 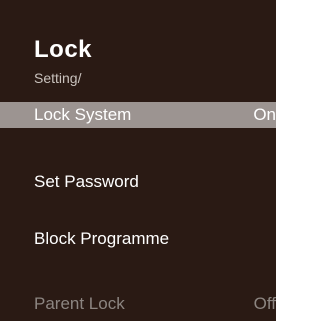 What do you see at coordinates (102, 238) in the screenshot?
I see `menu-item-label: Block Programme` at bounding box center [102, 238].